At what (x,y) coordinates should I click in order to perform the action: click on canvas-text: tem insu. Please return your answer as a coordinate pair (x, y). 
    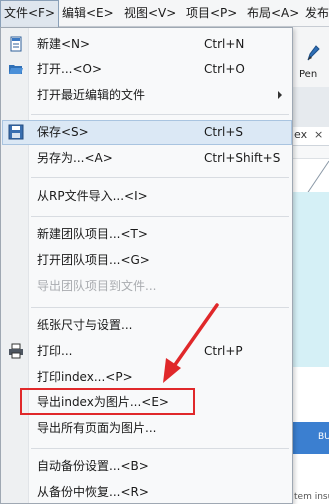
    Looking at the image, I should click on (311, 497).